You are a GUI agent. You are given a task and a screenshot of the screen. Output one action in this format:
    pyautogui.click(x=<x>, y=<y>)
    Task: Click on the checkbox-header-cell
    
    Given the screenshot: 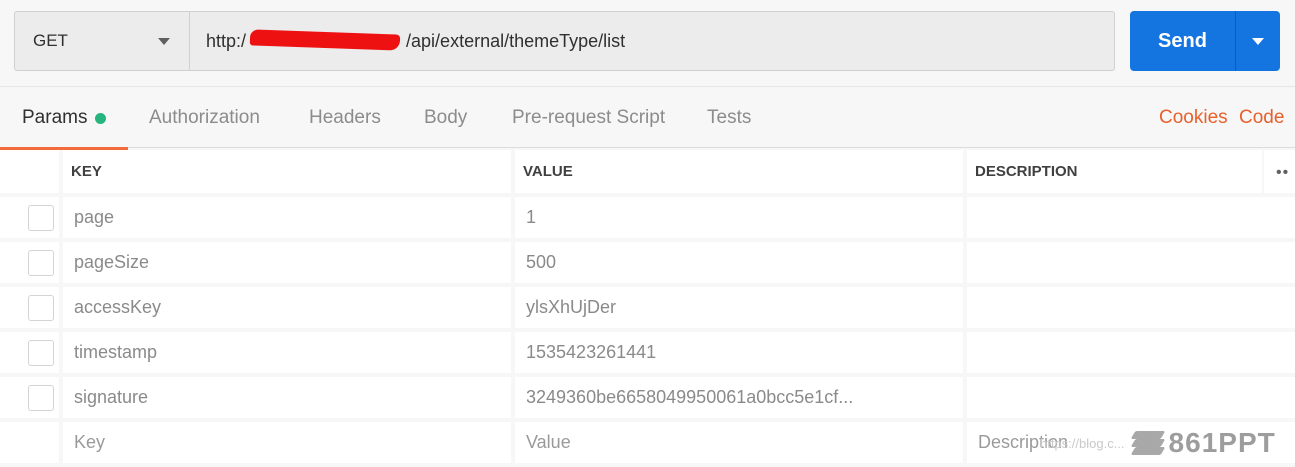 What is the action you would take?
    pyautogui.click(x=29, y=171)
    